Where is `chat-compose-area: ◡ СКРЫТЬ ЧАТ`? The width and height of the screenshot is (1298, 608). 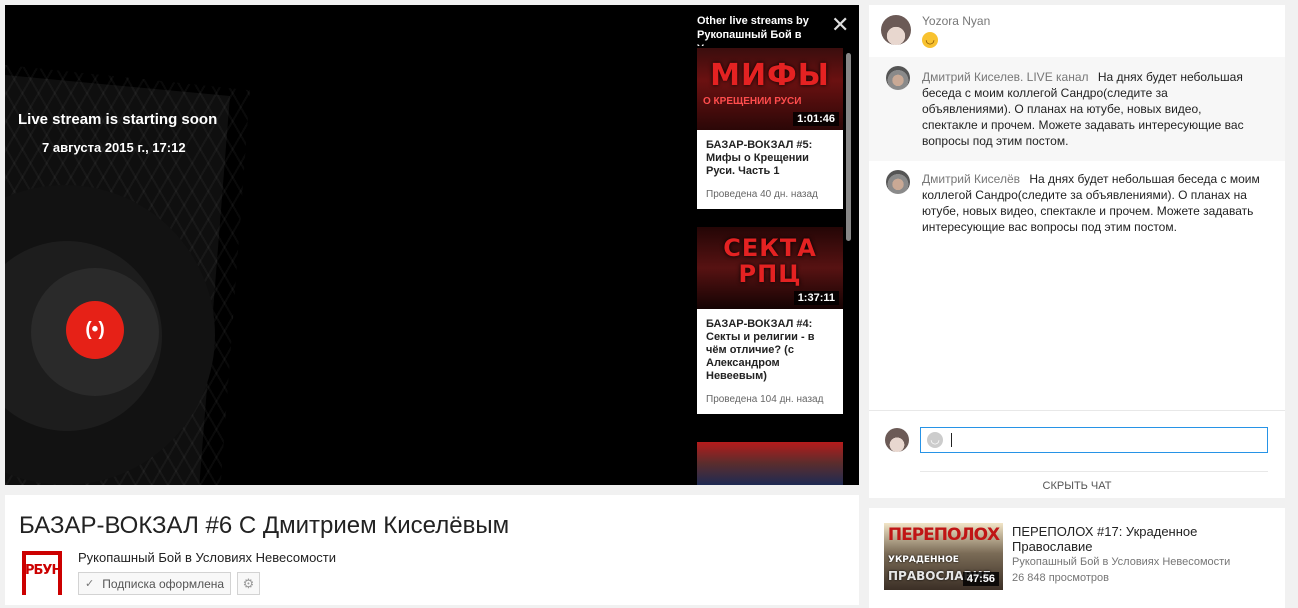
chat-compose-area: ◡ СКРЫТЬ ЧАТ is located at coordinates (1077, 454).